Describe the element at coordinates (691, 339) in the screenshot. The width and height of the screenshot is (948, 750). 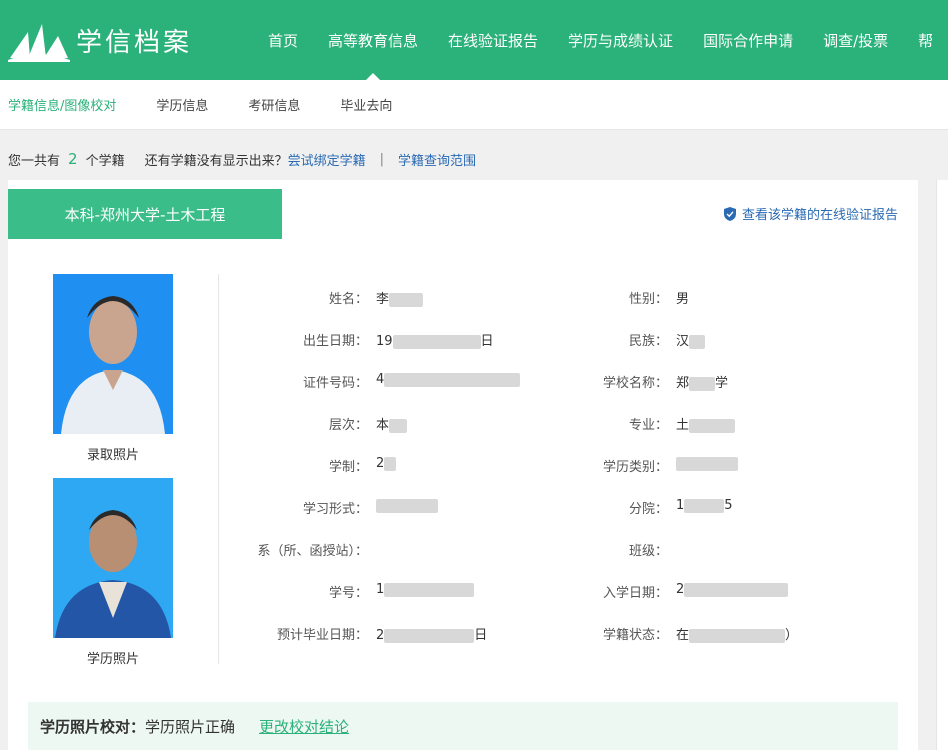
I see `field-value-ethnicity: 汉` at that location.